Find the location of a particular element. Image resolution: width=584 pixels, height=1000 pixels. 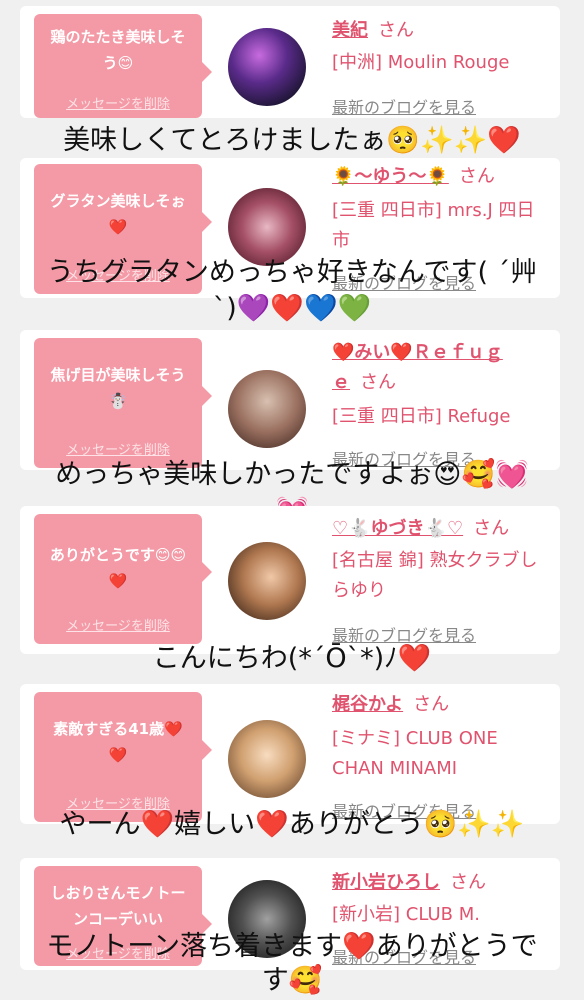

user-name-link: ♡🐇ゆづき🐇♡ is located at coordinates (397, 528).